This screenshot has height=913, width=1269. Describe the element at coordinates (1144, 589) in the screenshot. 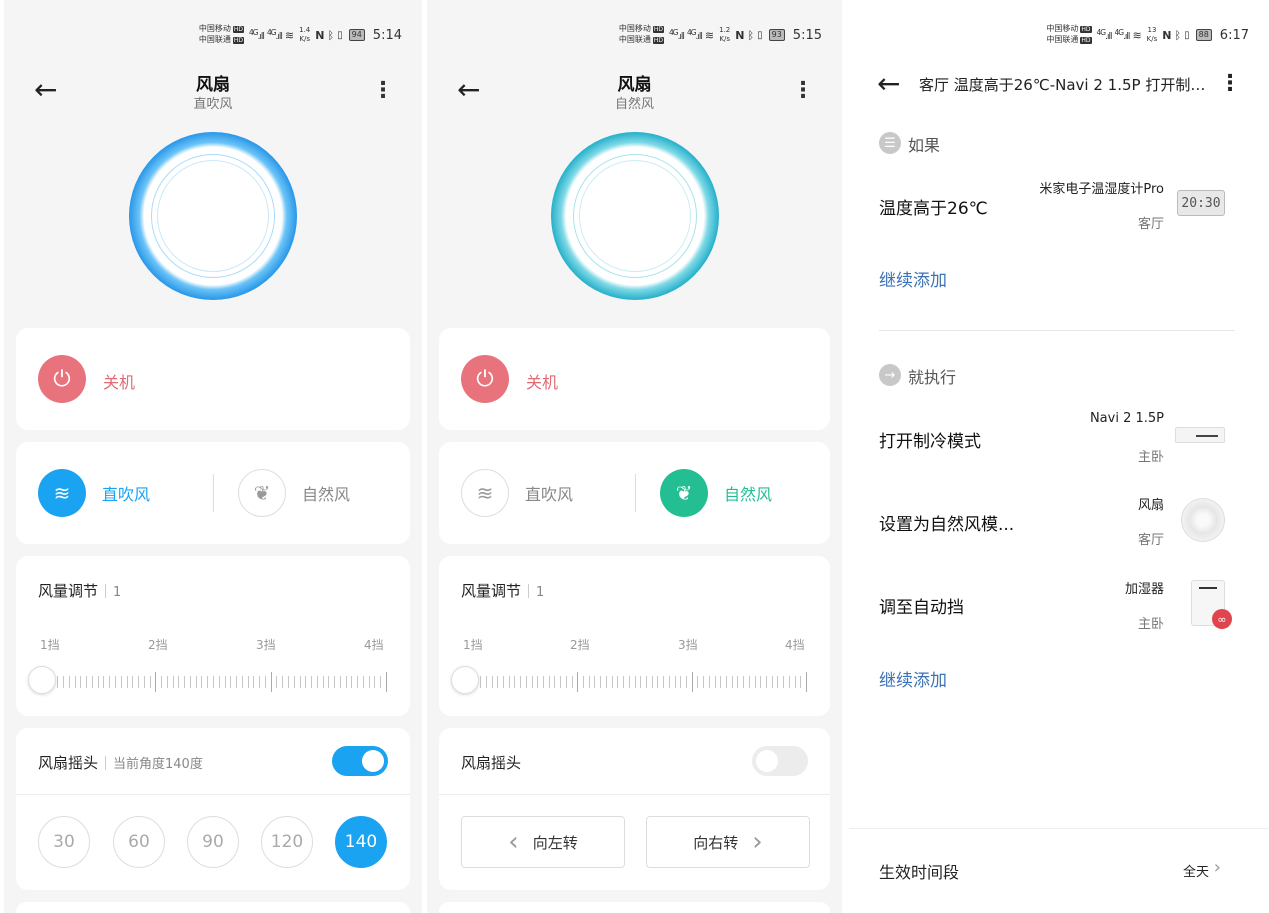

I see `action-device: 加湿器` at that location.